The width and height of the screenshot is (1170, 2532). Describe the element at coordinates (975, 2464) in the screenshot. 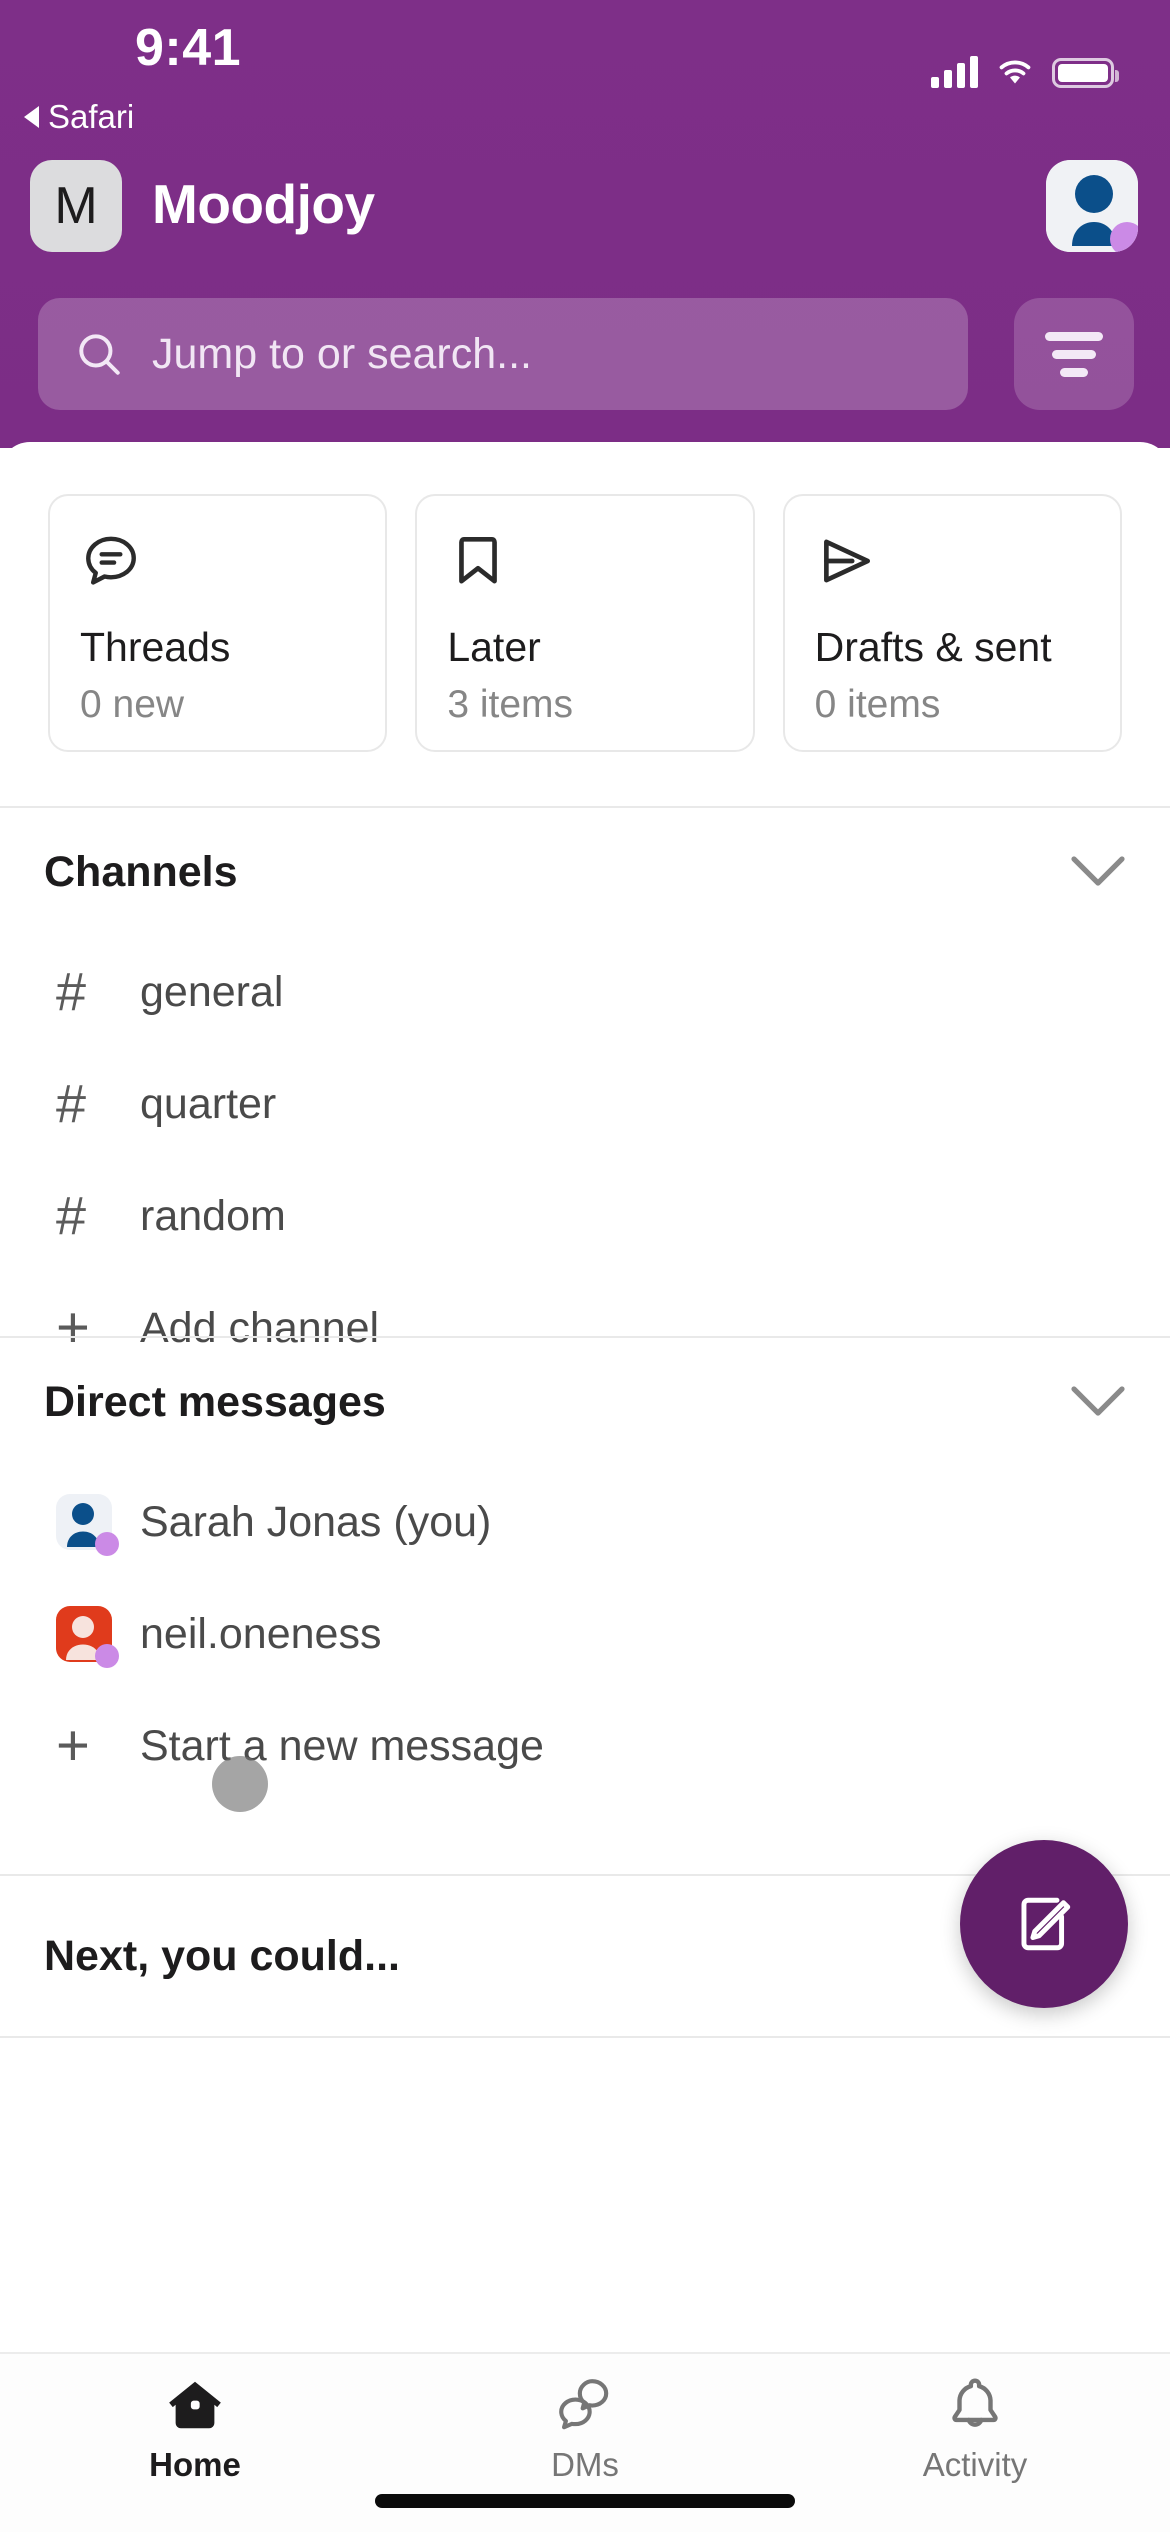

I see `tab-label: Activity` at that location.